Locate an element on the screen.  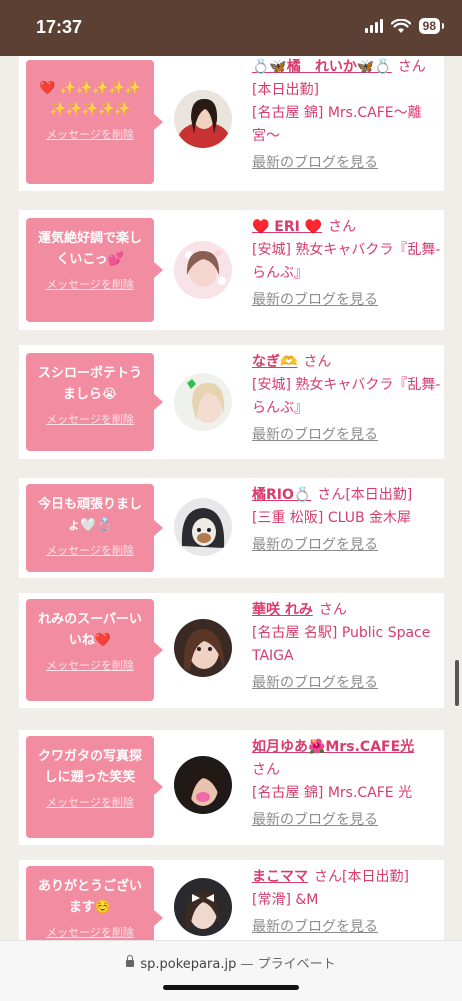
message-text: れみのスーパーいいね❤️ is located at coordinates (90, 630).